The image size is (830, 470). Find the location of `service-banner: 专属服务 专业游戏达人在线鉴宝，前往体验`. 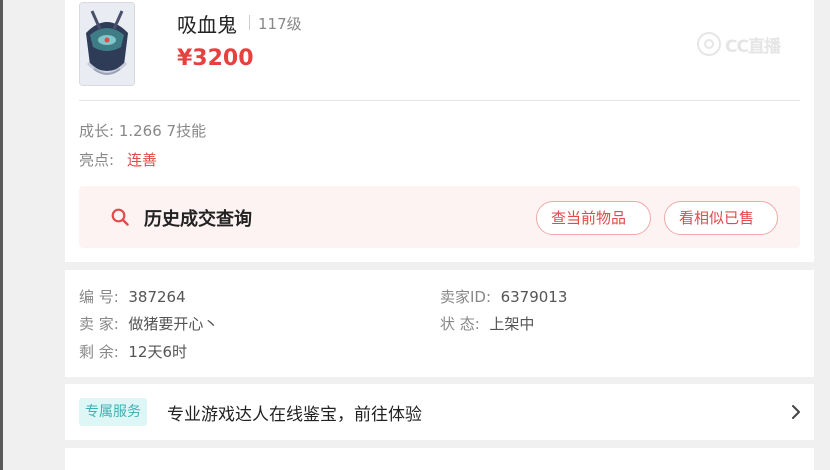

service-banner: 专属服务 专业游戏达人在线鉴宝，前往体验 is located at coordinates (439, 412).